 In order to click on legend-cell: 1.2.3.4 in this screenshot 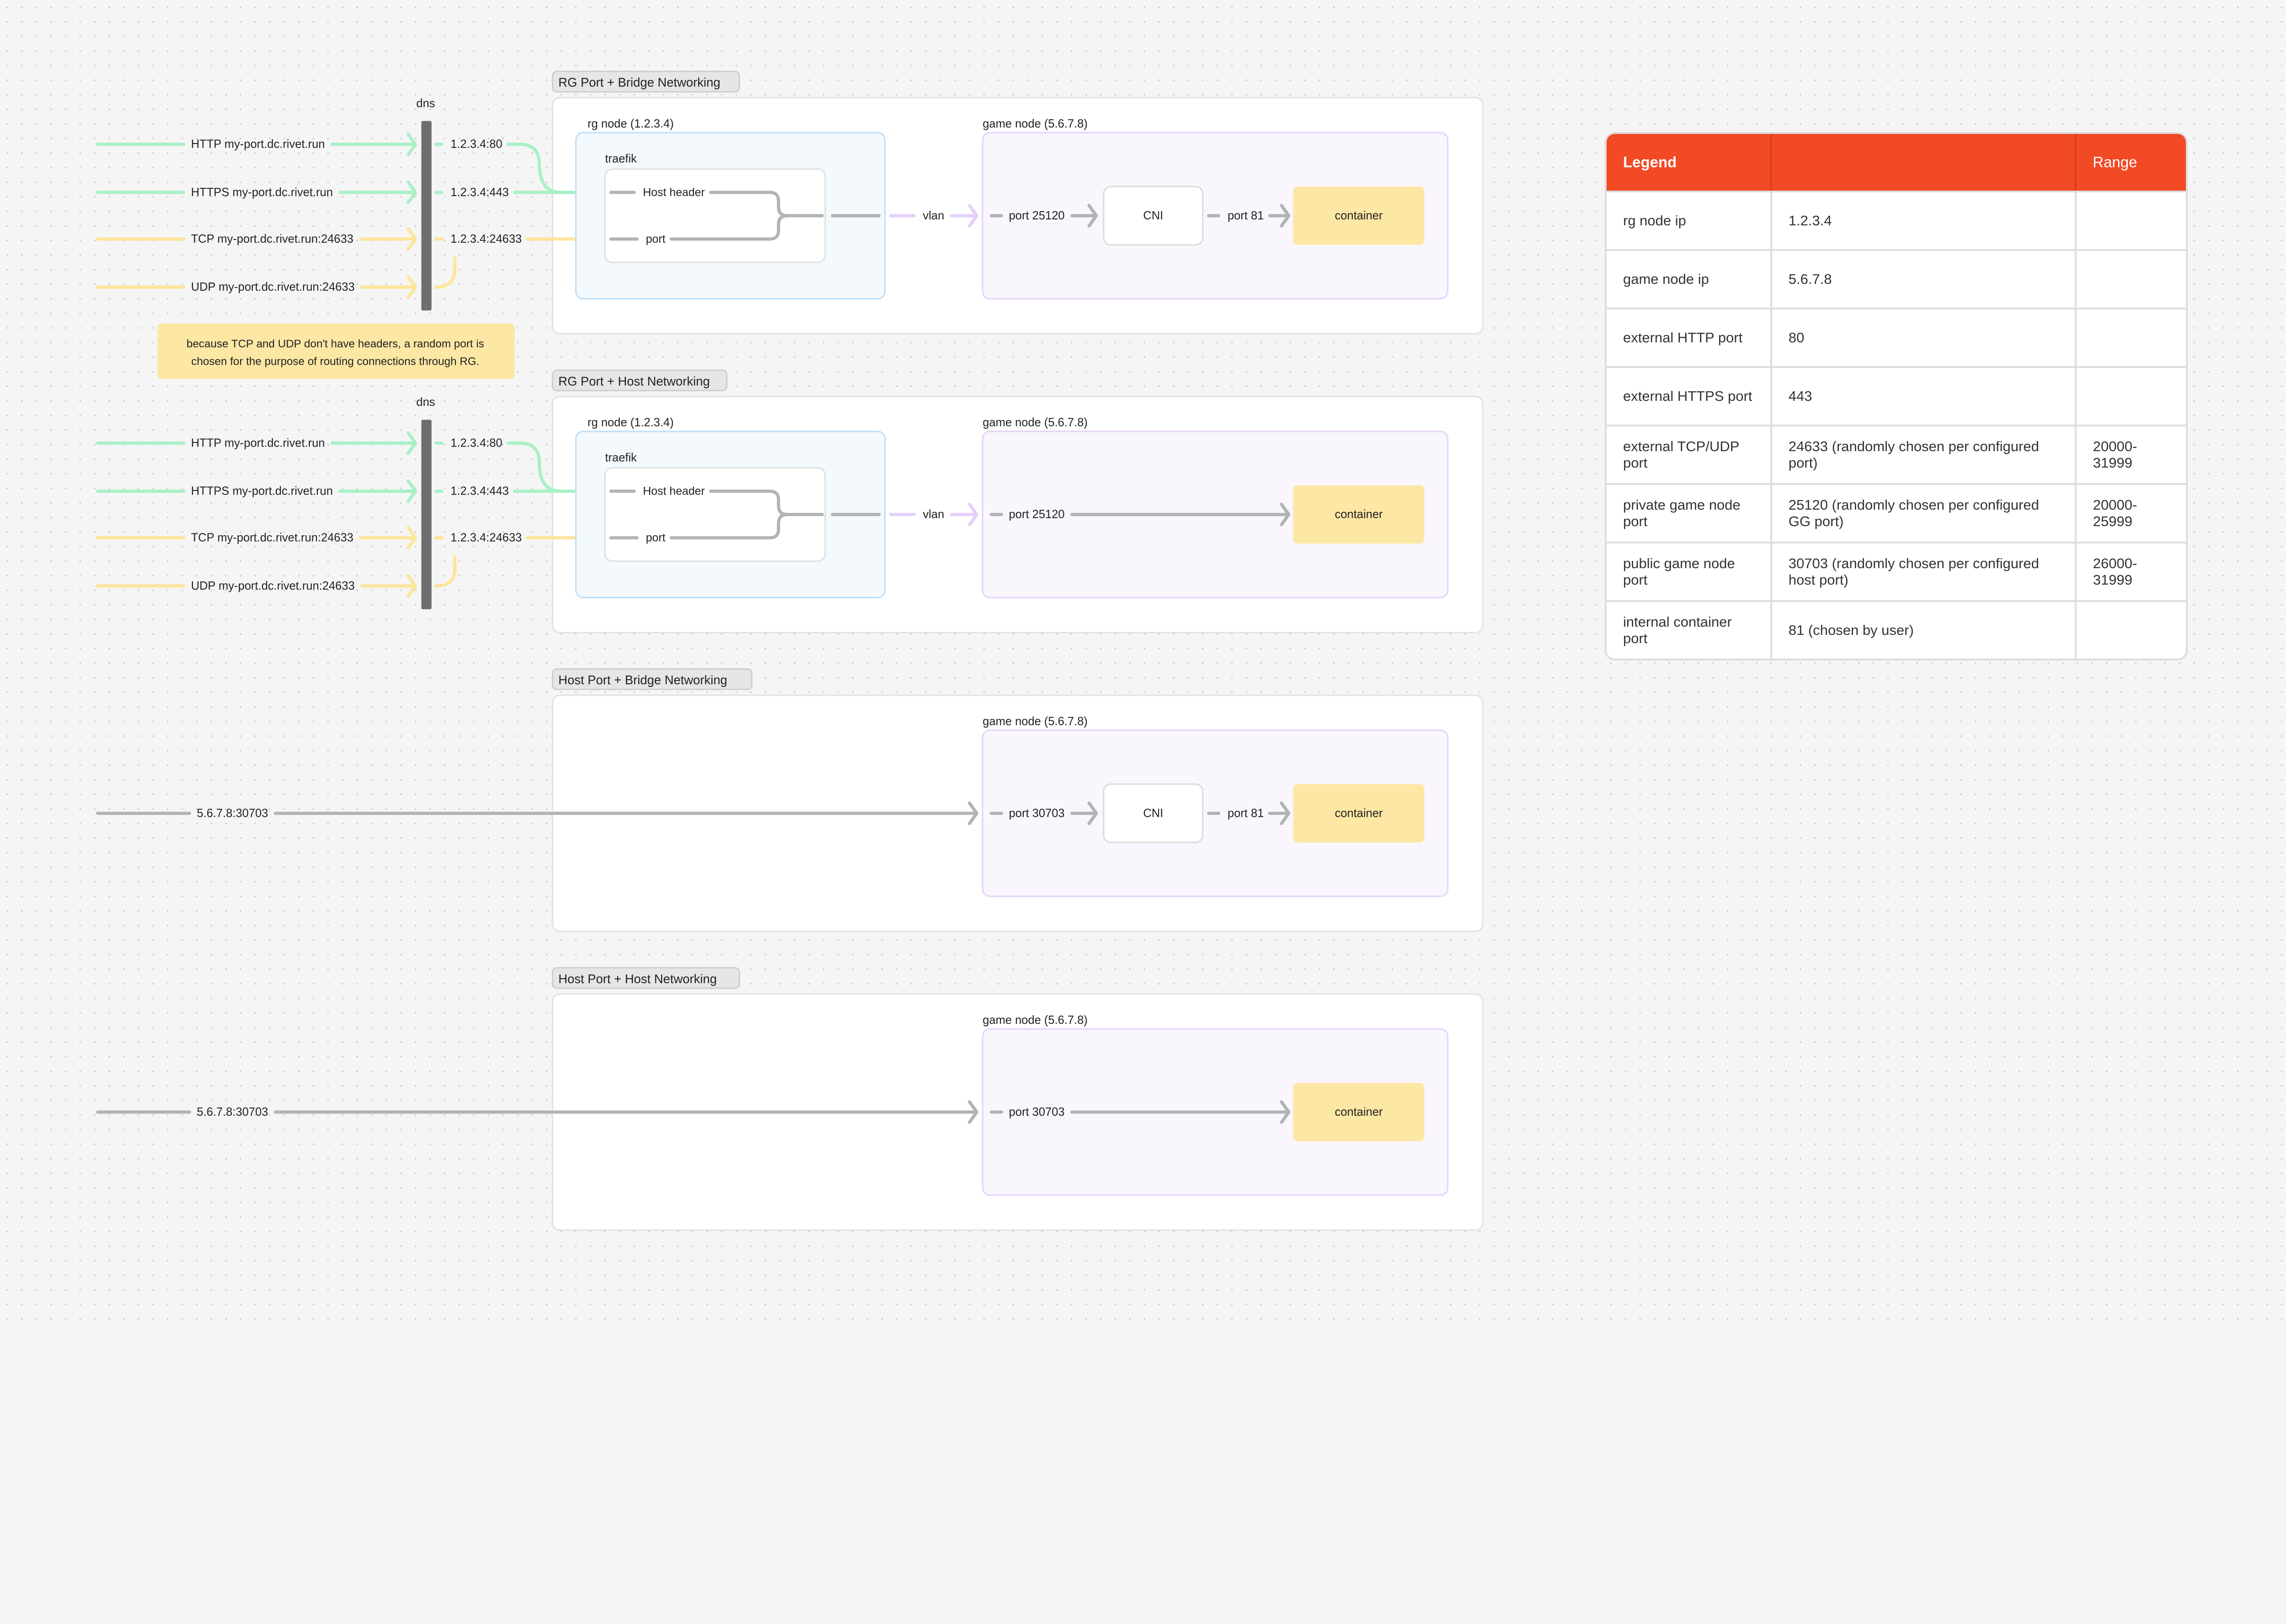, I will do `click(1924, 220)`.